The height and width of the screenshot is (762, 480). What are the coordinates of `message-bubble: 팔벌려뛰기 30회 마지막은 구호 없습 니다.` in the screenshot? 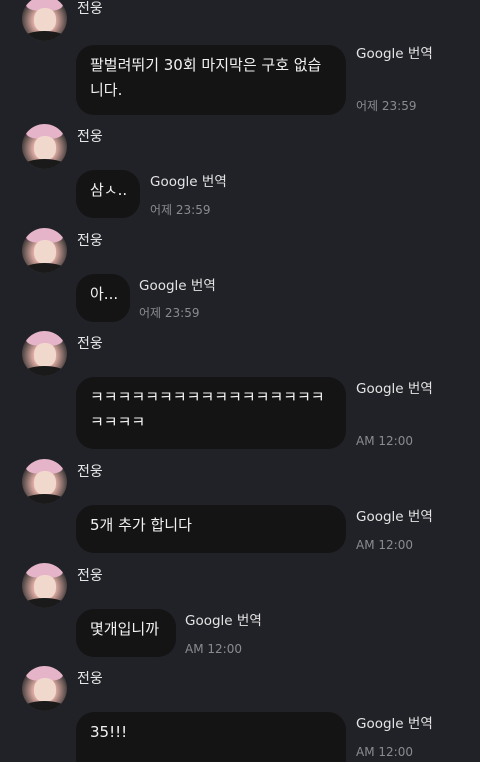 It's located at (211, 80).